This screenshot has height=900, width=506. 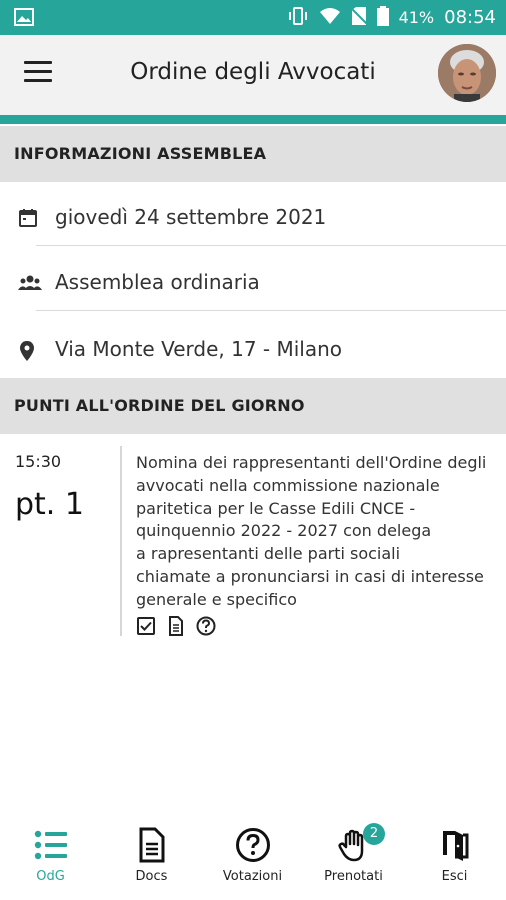 I want to click on nav-votazioni: Votazioni, so click(x=252, y=857).